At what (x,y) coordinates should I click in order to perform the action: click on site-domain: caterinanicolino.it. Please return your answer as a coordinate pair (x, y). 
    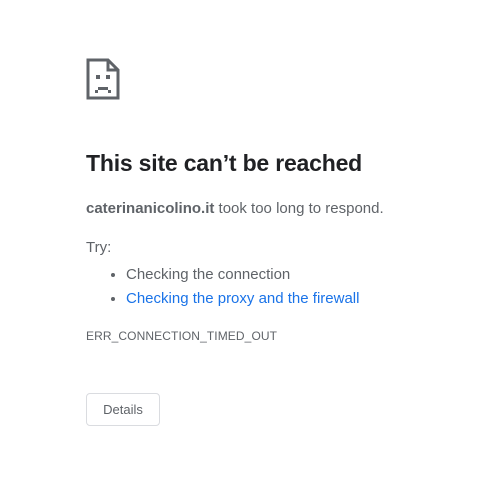
    Looking at the image, I should click on (150, 208).